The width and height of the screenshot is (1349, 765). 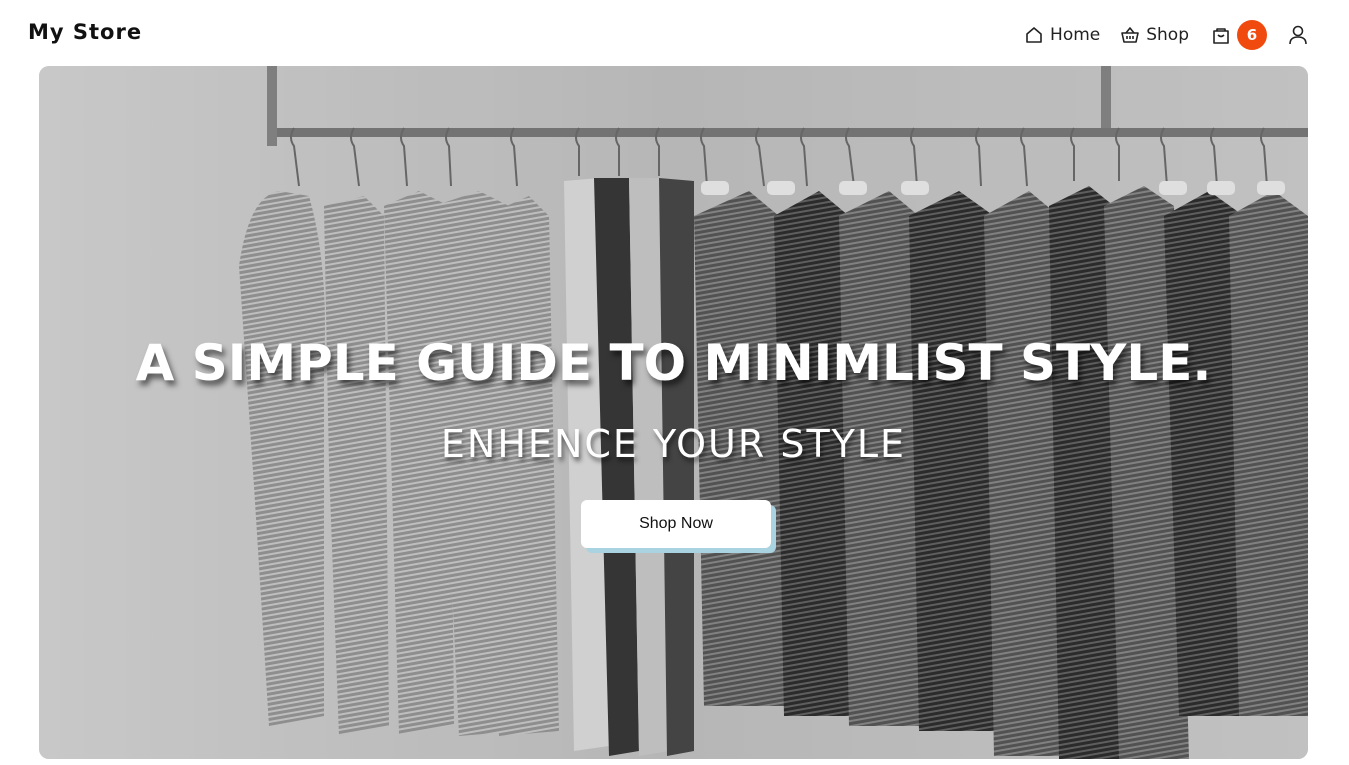 I want to click on shop-now-button: Shop Now, so click(x=676, y=524).